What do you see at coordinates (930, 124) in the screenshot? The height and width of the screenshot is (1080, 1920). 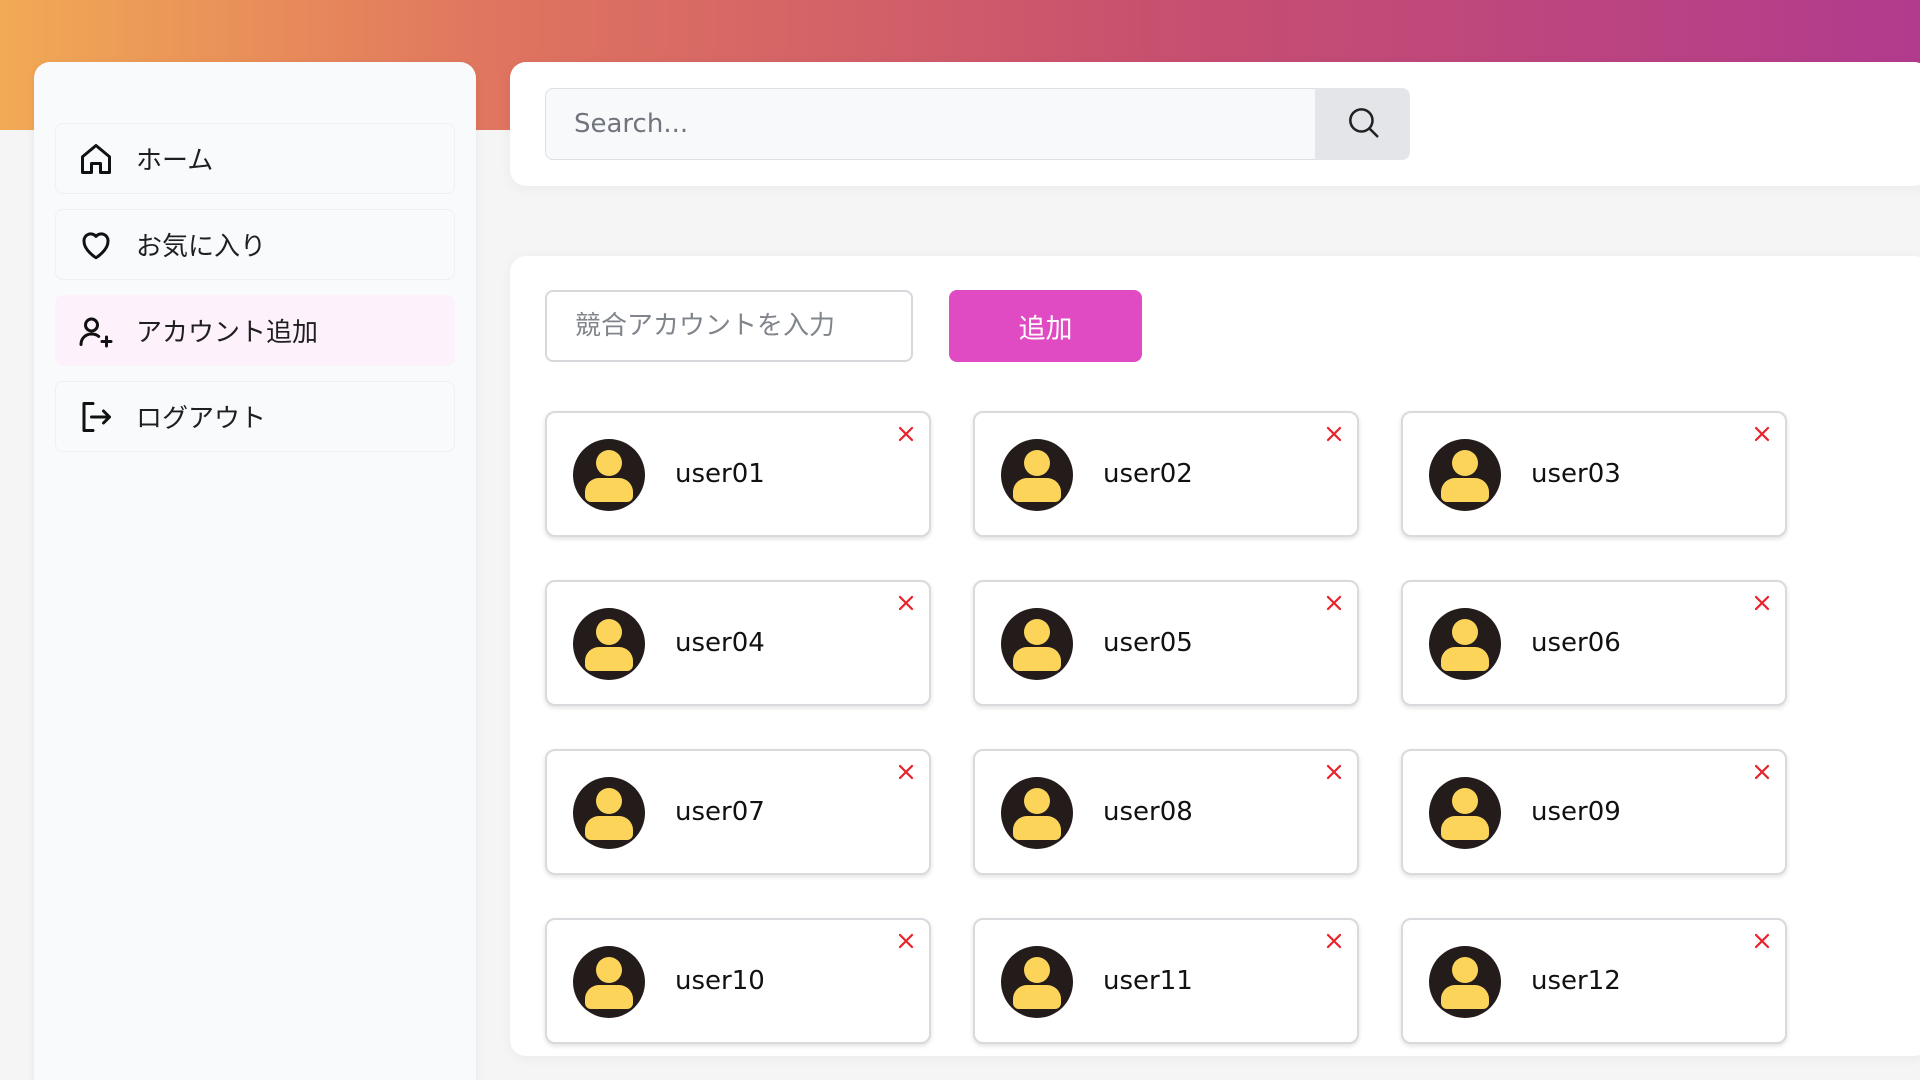 I see `search-input` at bounding box center [930, 124].